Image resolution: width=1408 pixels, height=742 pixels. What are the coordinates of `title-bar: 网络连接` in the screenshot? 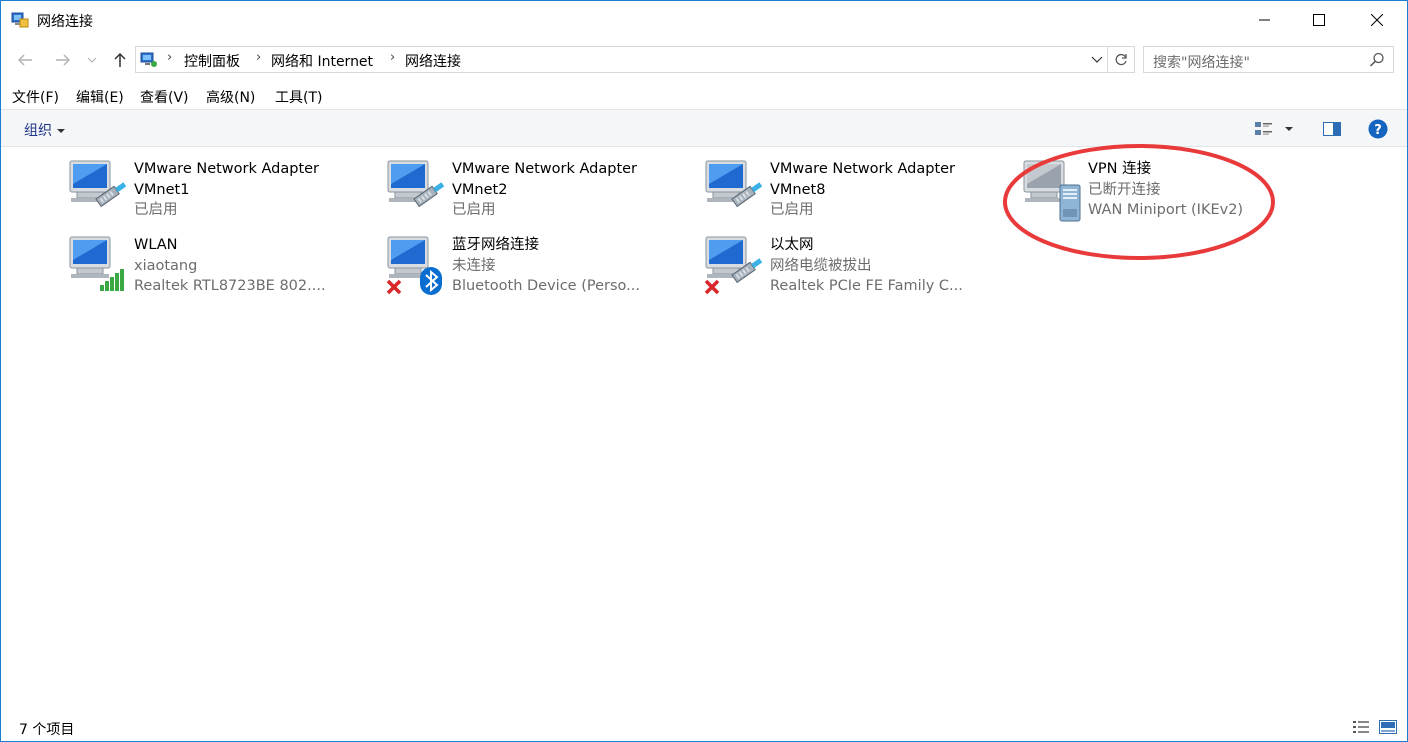 It's located at (704, 20).